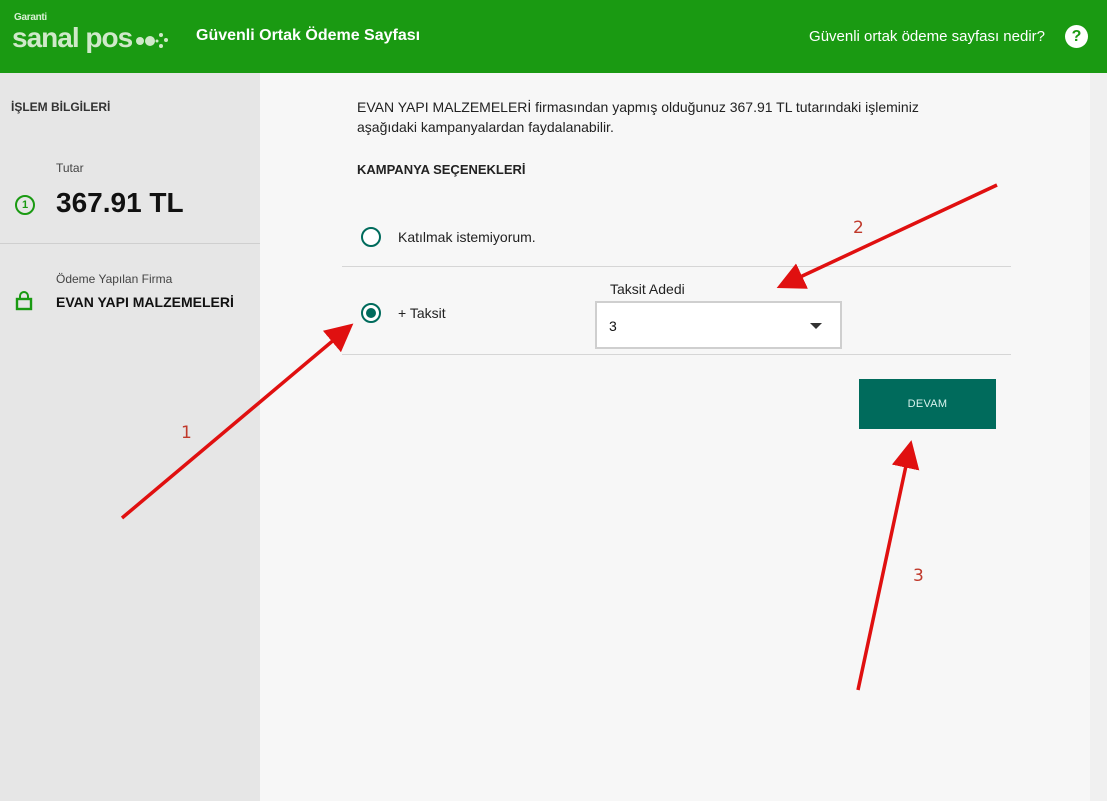  Describe the element at coordinates (1076, 36) in the screenshot. I see `help-icon: ?` at that location.